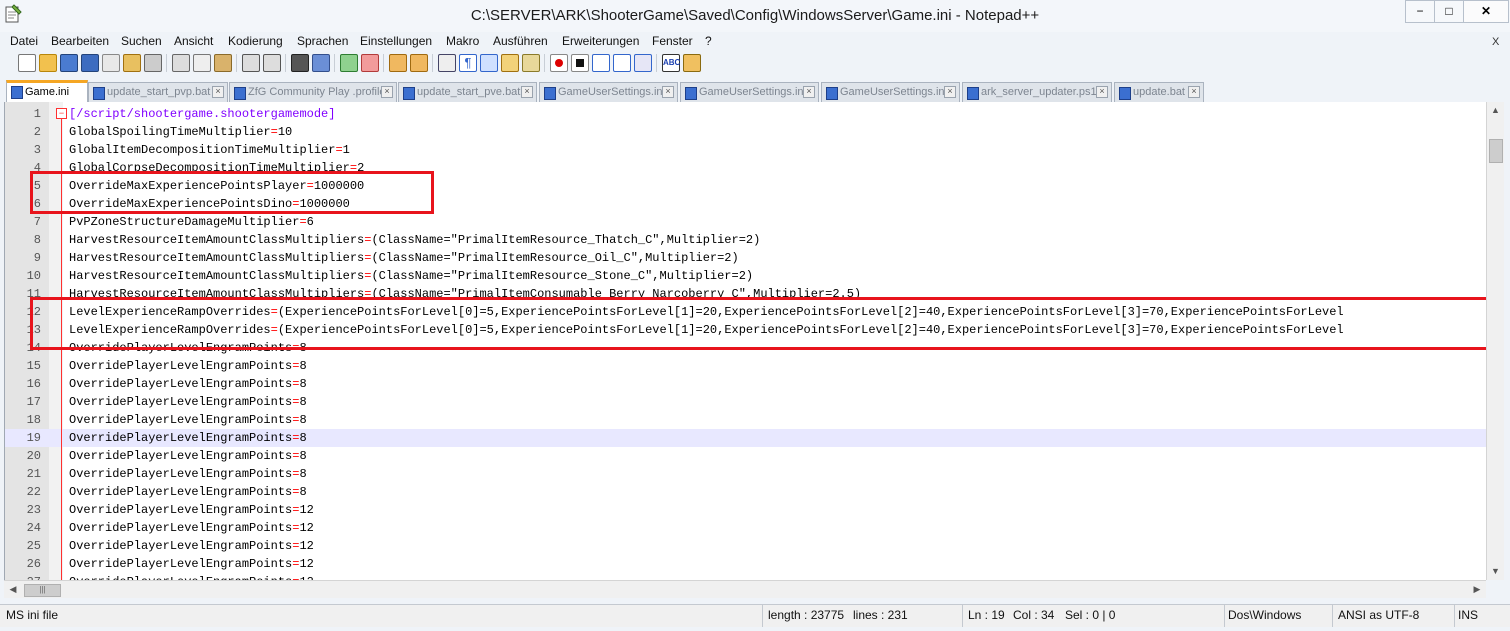  I want to click on menu-erweiterungen: Erweiterungen, so click(600, 41).